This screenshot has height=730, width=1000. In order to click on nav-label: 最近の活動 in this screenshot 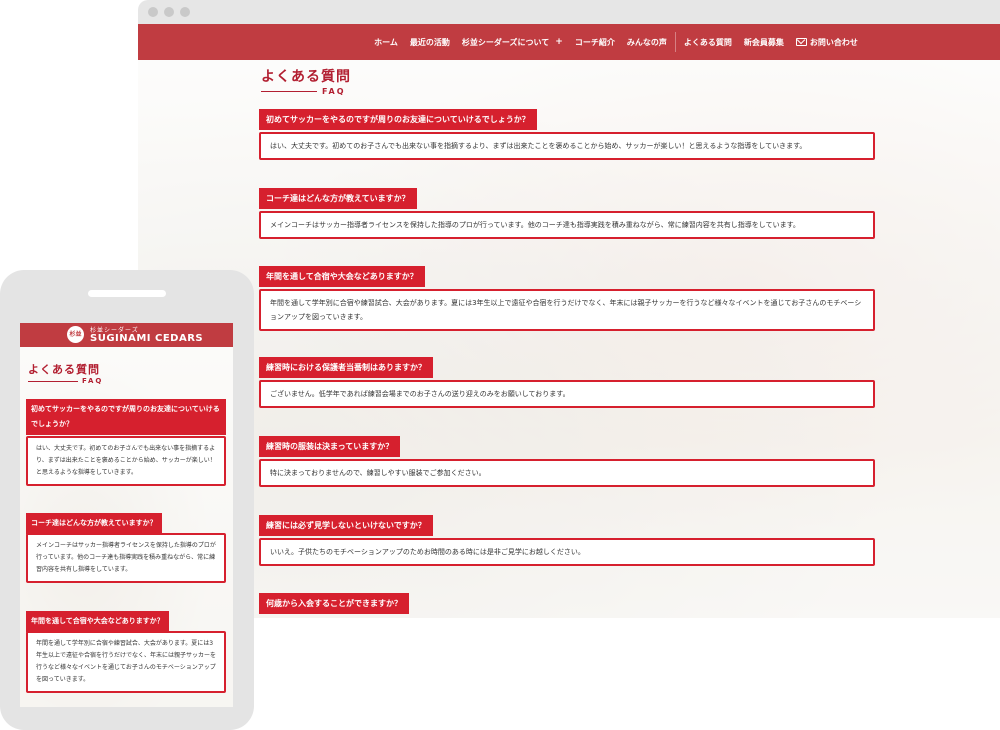, I will do `click(429, 42)`.